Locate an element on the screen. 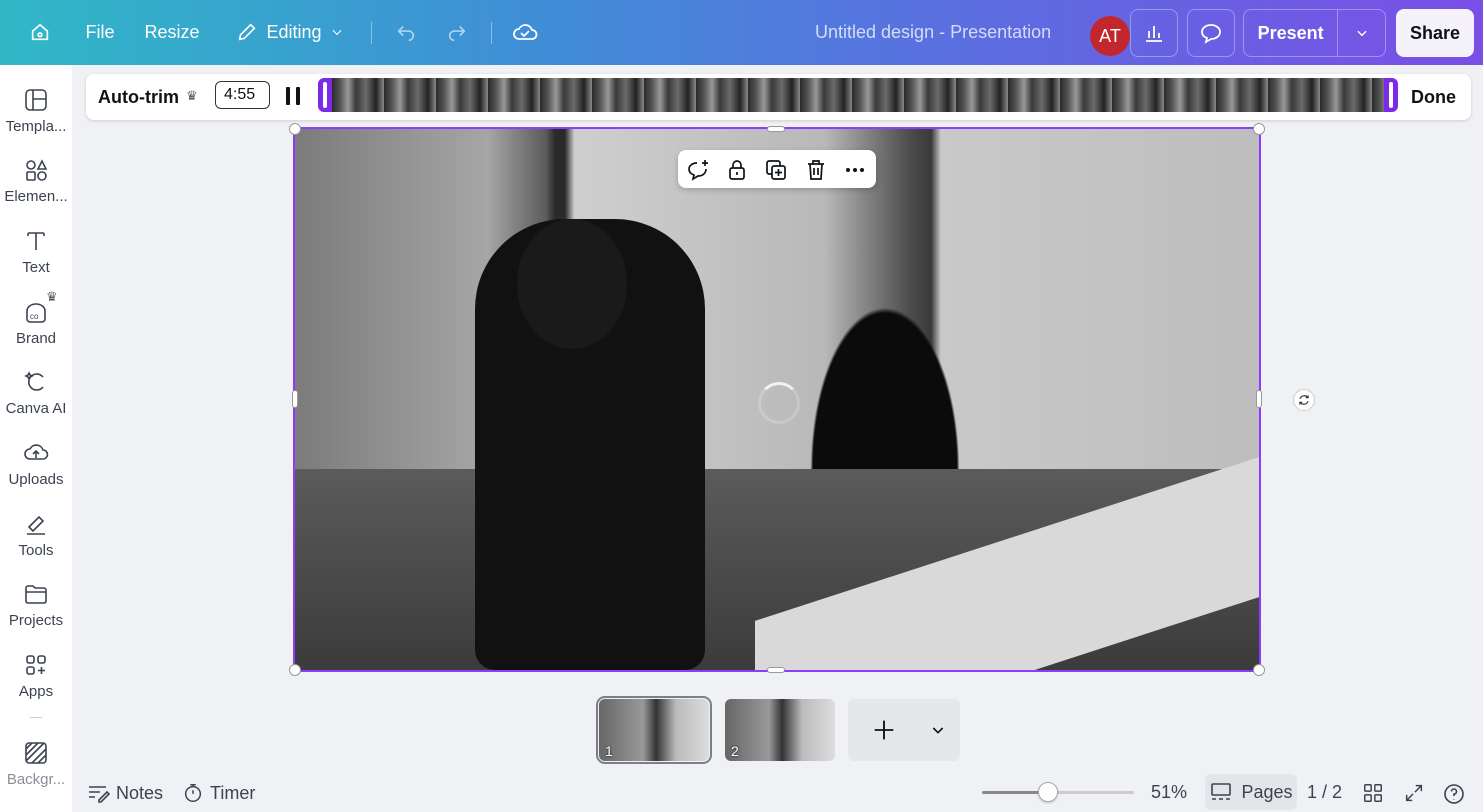  file-menu-button: File is located at coordinates (100, 32).